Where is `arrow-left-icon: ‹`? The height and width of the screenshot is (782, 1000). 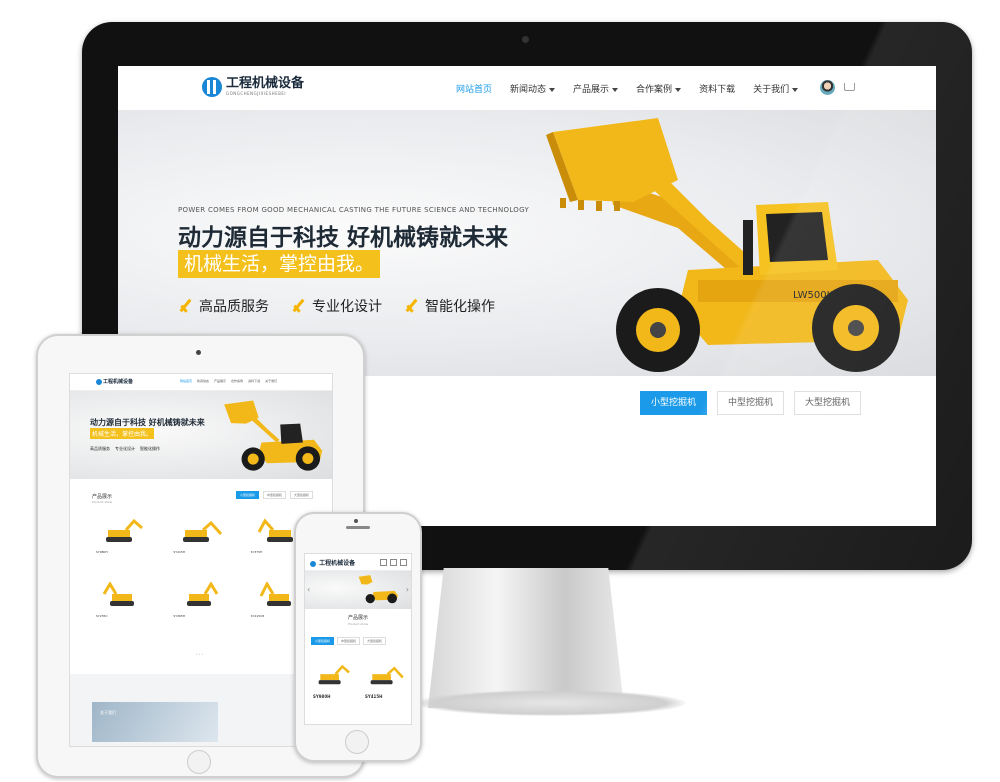
arrow-left-icon: ‹ is located at coordinates (308, 589).